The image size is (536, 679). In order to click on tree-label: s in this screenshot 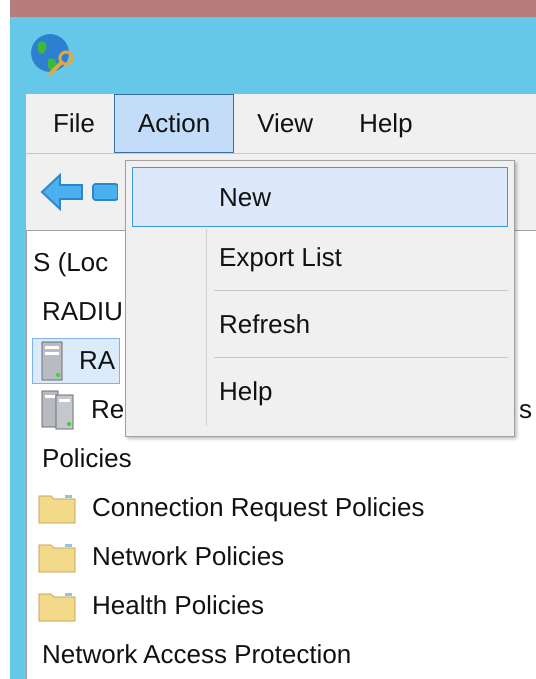, I will do `click(526, 409)`.